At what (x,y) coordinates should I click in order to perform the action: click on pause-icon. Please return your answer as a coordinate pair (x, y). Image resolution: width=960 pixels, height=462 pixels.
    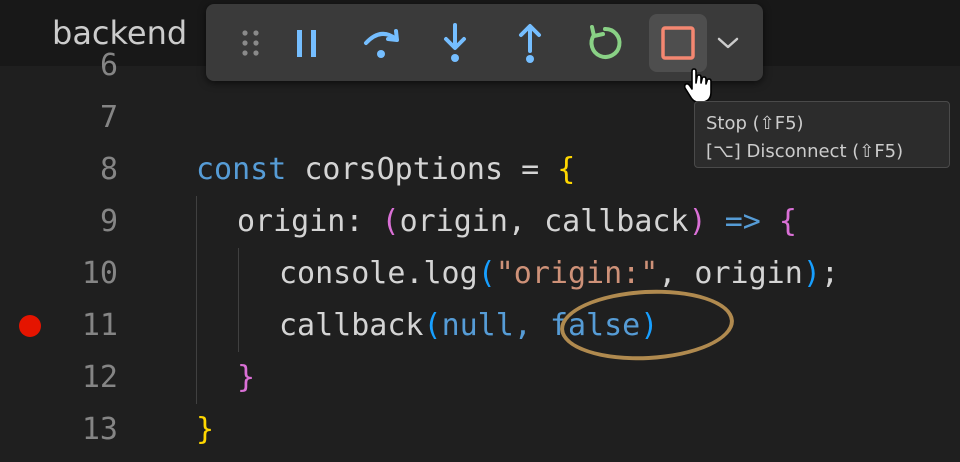
    Looking at the image, I should click on (306, 43).